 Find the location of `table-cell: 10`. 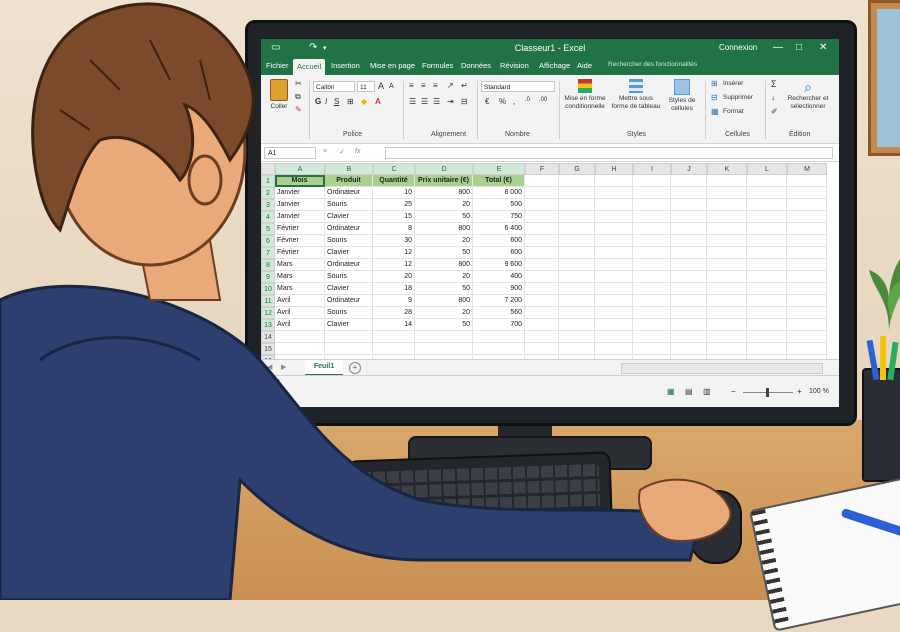

table-cell: 10 is located at coordinates (394, 193).